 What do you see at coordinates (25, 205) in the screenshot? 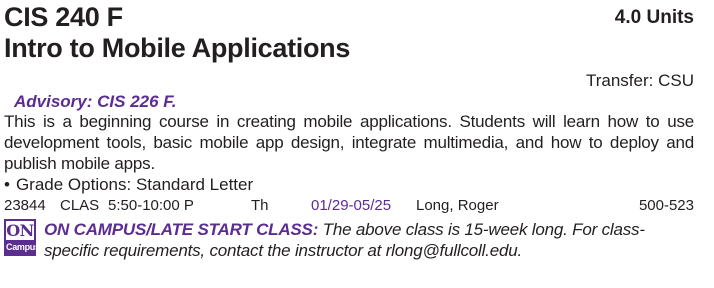
I see `section-number: 23844` at bounding box center [25, 205].